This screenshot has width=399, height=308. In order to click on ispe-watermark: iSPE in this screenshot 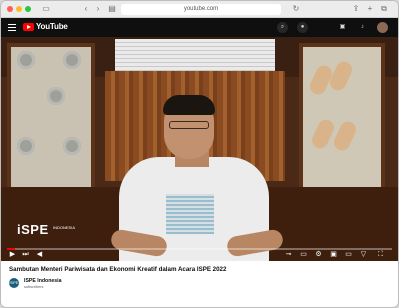, I will do `click(33, 229)`.